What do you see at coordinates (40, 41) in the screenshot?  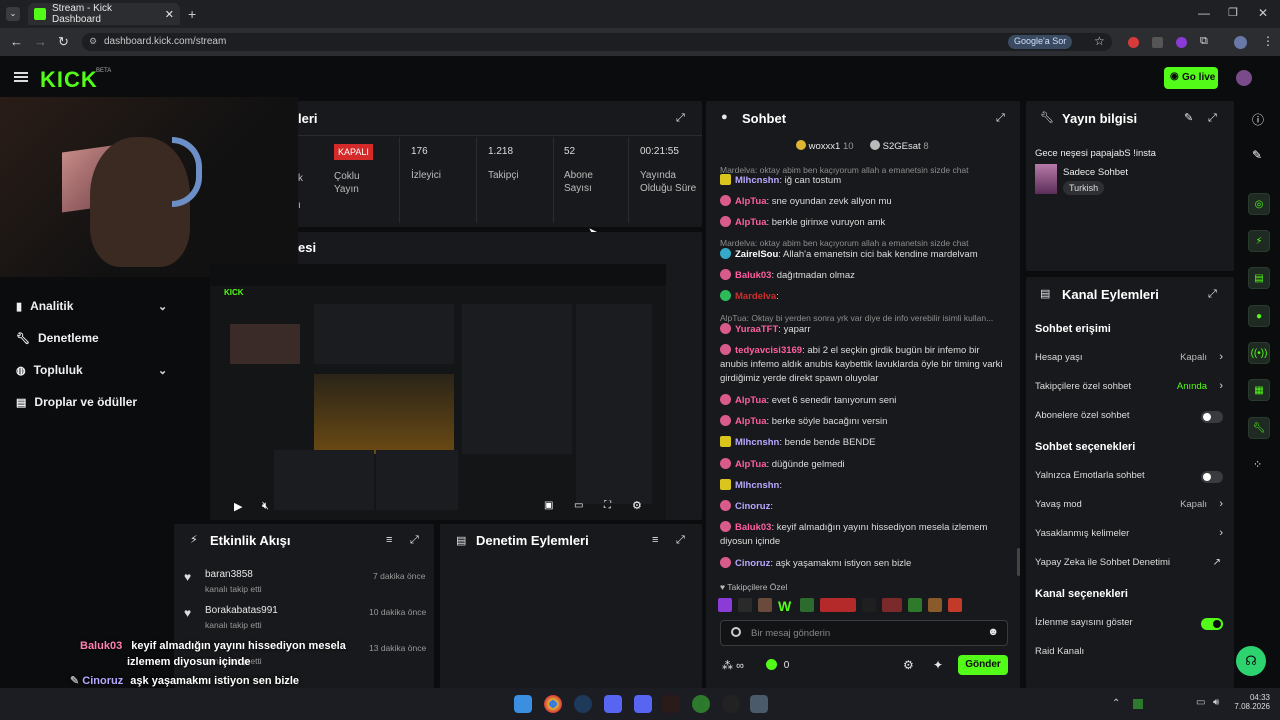 I see `forward-button: →` at bounding box center [40, 41].